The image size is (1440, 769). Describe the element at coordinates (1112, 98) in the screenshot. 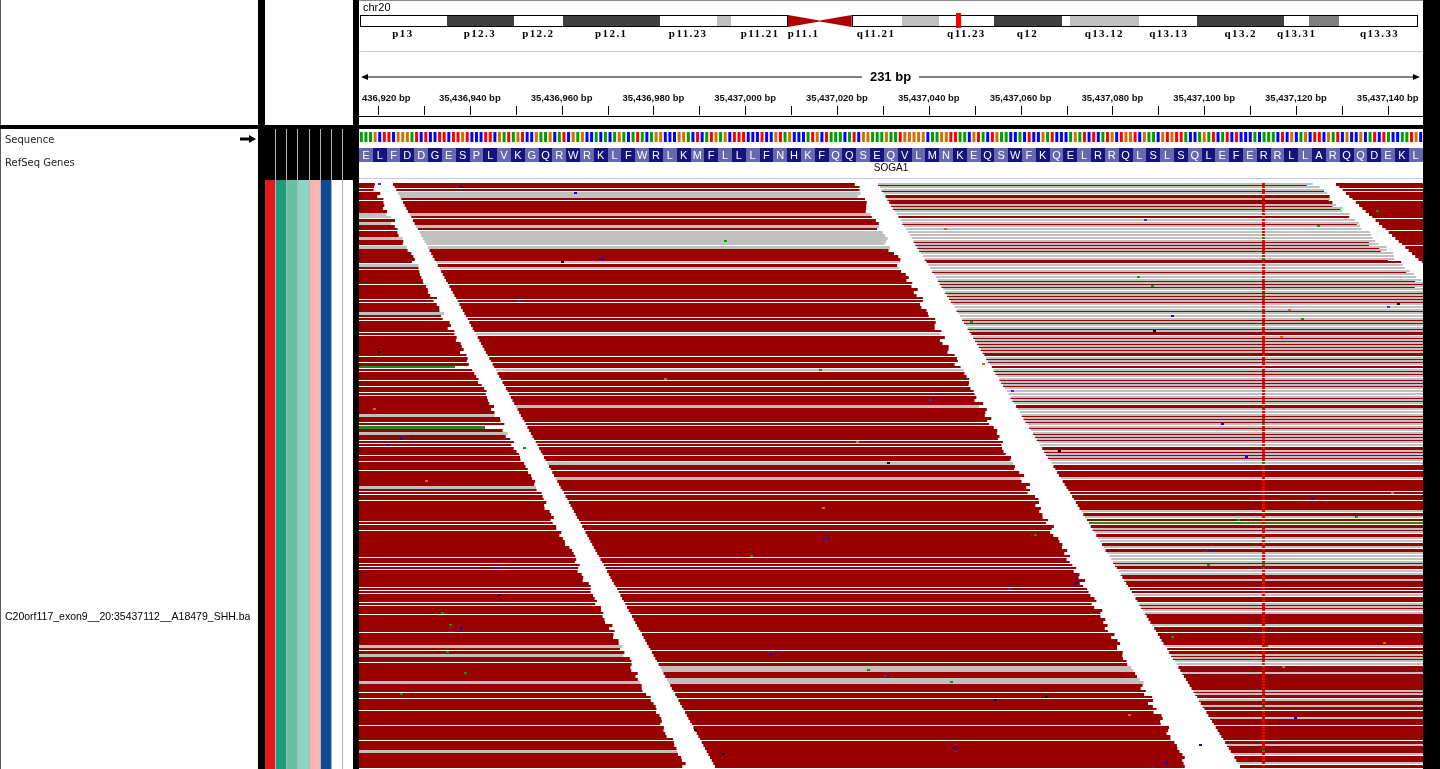

I see `ruler-tick-label: 35,437,080 bp` at that location.